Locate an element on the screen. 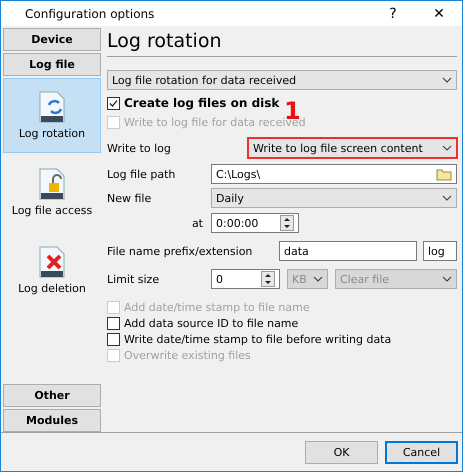  time-spinner: 0:00:00 is located at coordinates (255, 223).